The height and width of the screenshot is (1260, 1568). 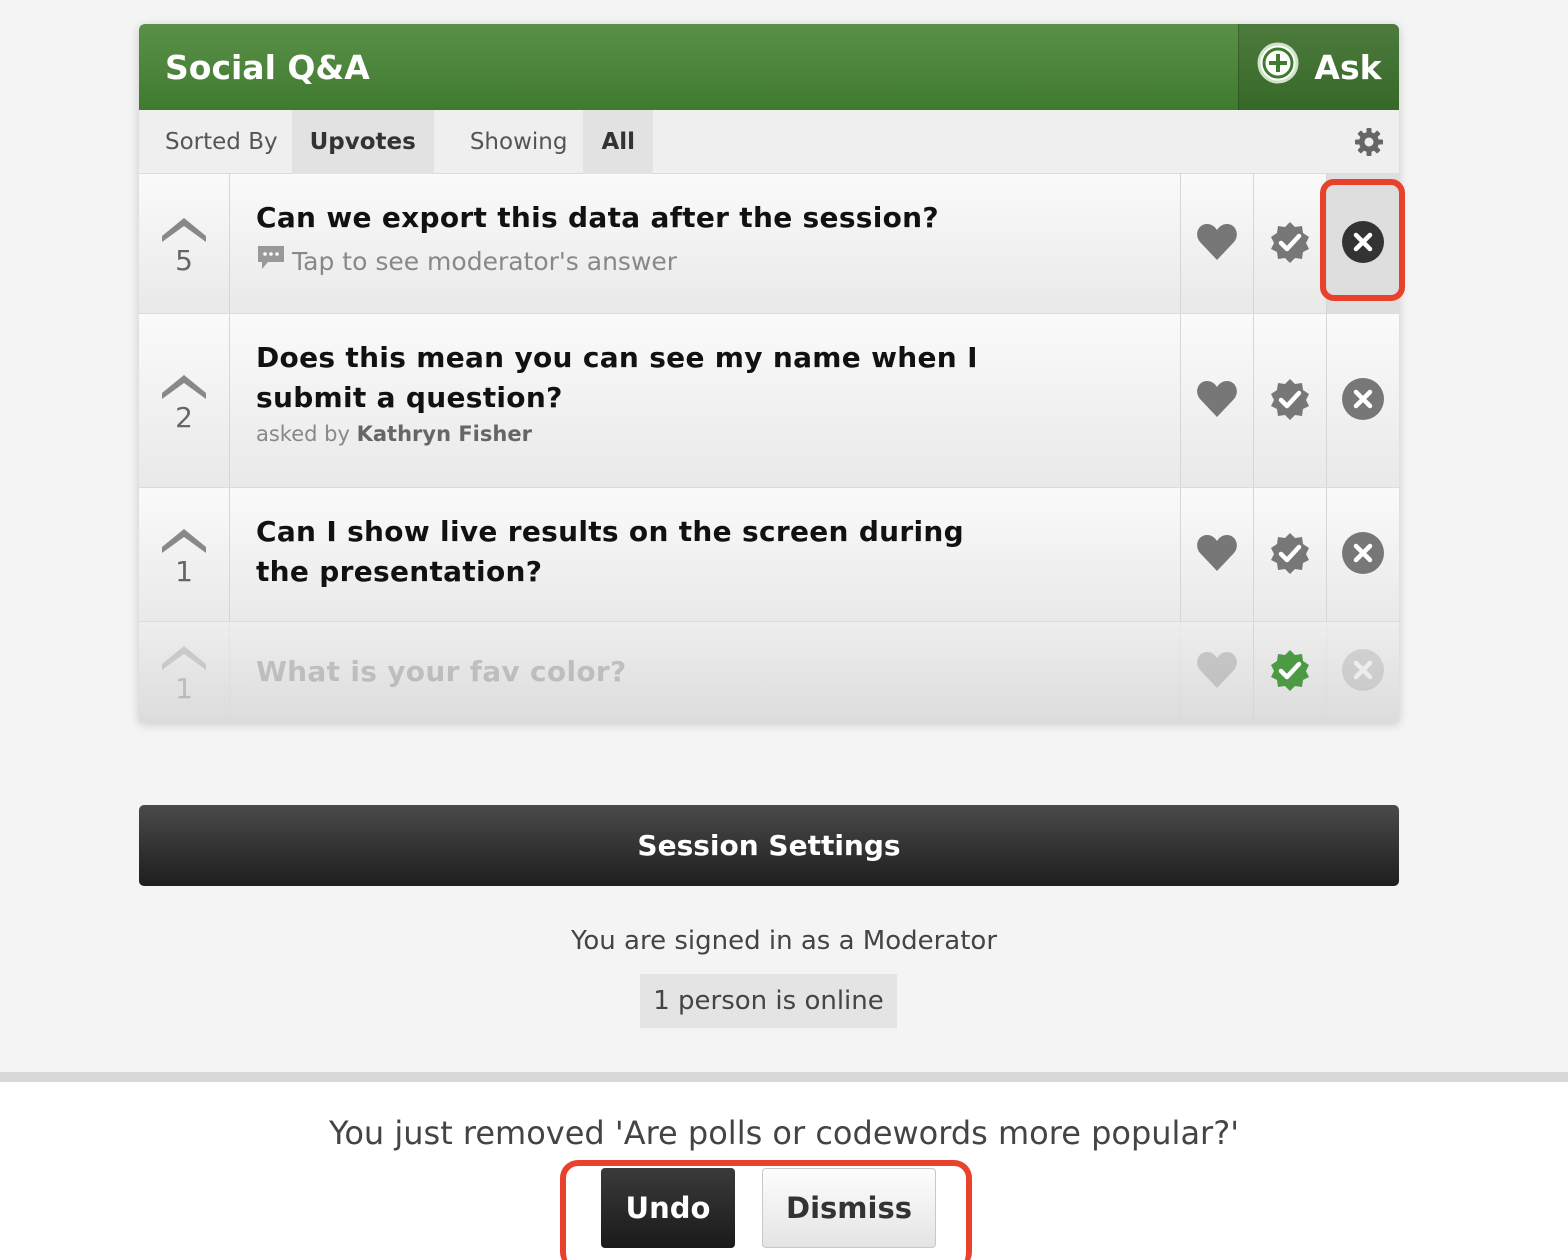 What do you see at coordinates (485, 261) in the screenshot?
I see `moderator-answer-text: Tap to see moderator's answer` at bounding box center [485, 261].